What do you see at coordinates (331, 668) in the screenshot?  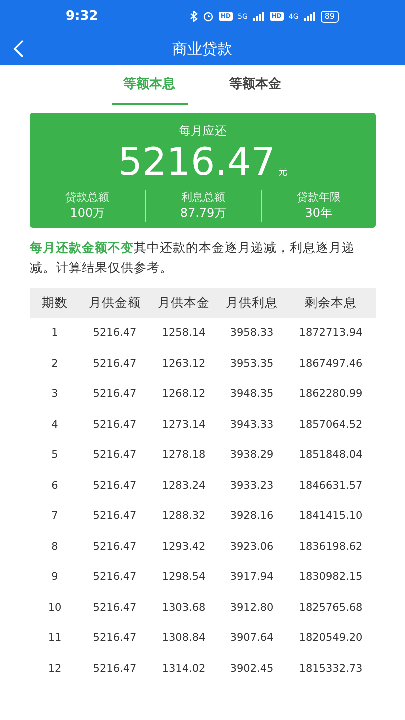 I see `table-cell-text: 1815332.73` at bounding box center [331, 668].